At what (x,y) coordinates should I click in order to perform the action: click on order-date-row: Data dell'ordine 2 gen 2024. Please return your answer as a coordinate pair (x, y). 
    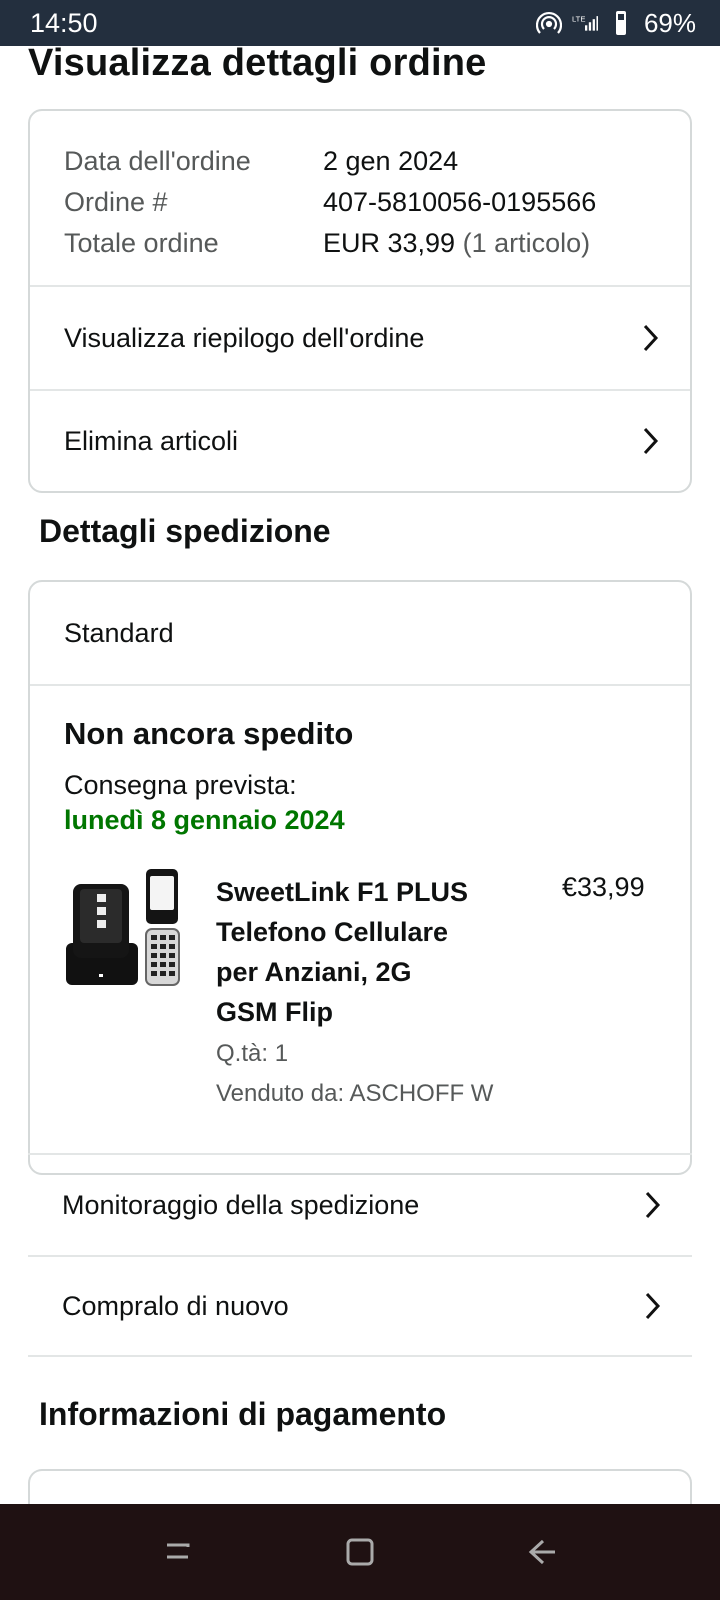
    Looking at the image, I should click on (360, 161).